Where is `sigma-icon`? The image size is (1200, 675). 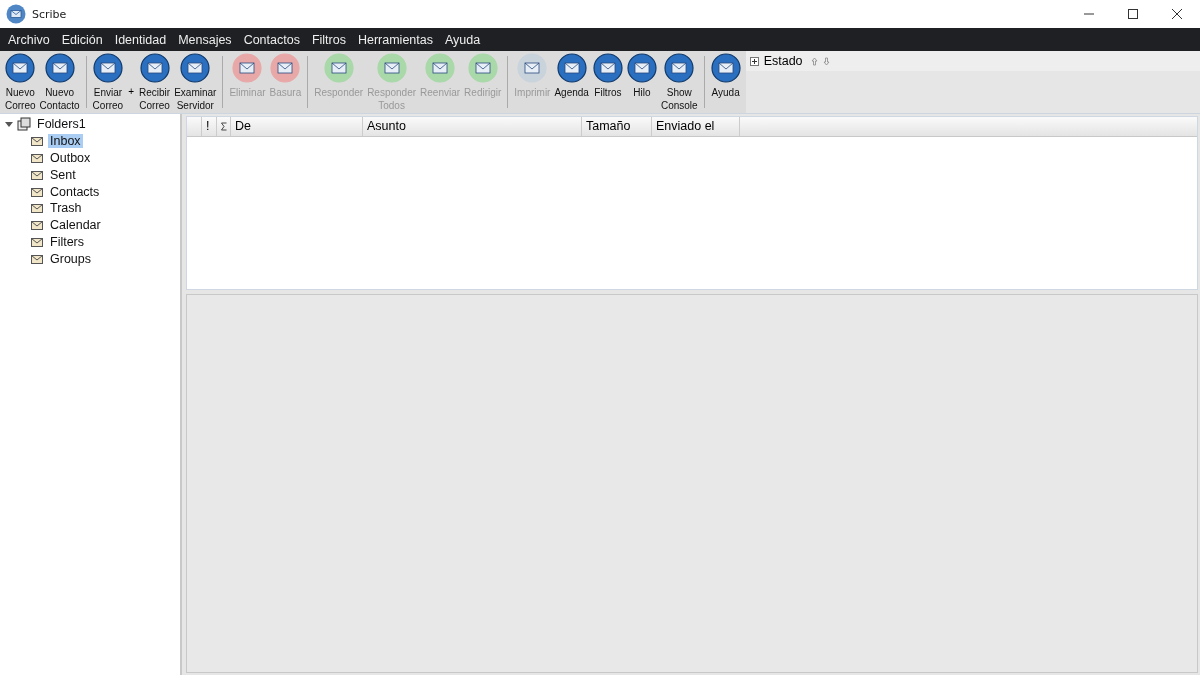
sigma-icon is located at coordinates (224, 126).